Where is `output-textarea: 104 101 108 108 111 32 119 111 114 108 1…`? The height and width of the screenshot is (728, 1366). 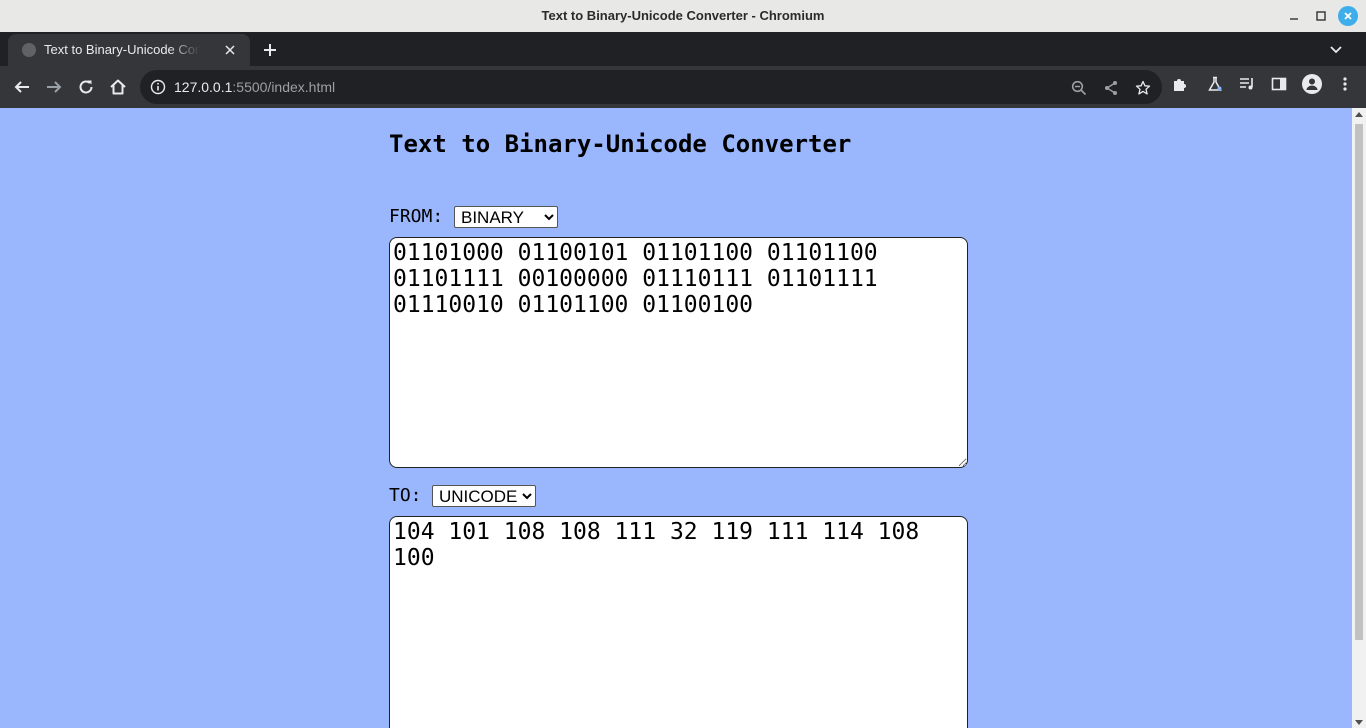
output-textarea: 104 101 108 108 111 32 119 111 114 108 1… is located at coordinates (678, 622).